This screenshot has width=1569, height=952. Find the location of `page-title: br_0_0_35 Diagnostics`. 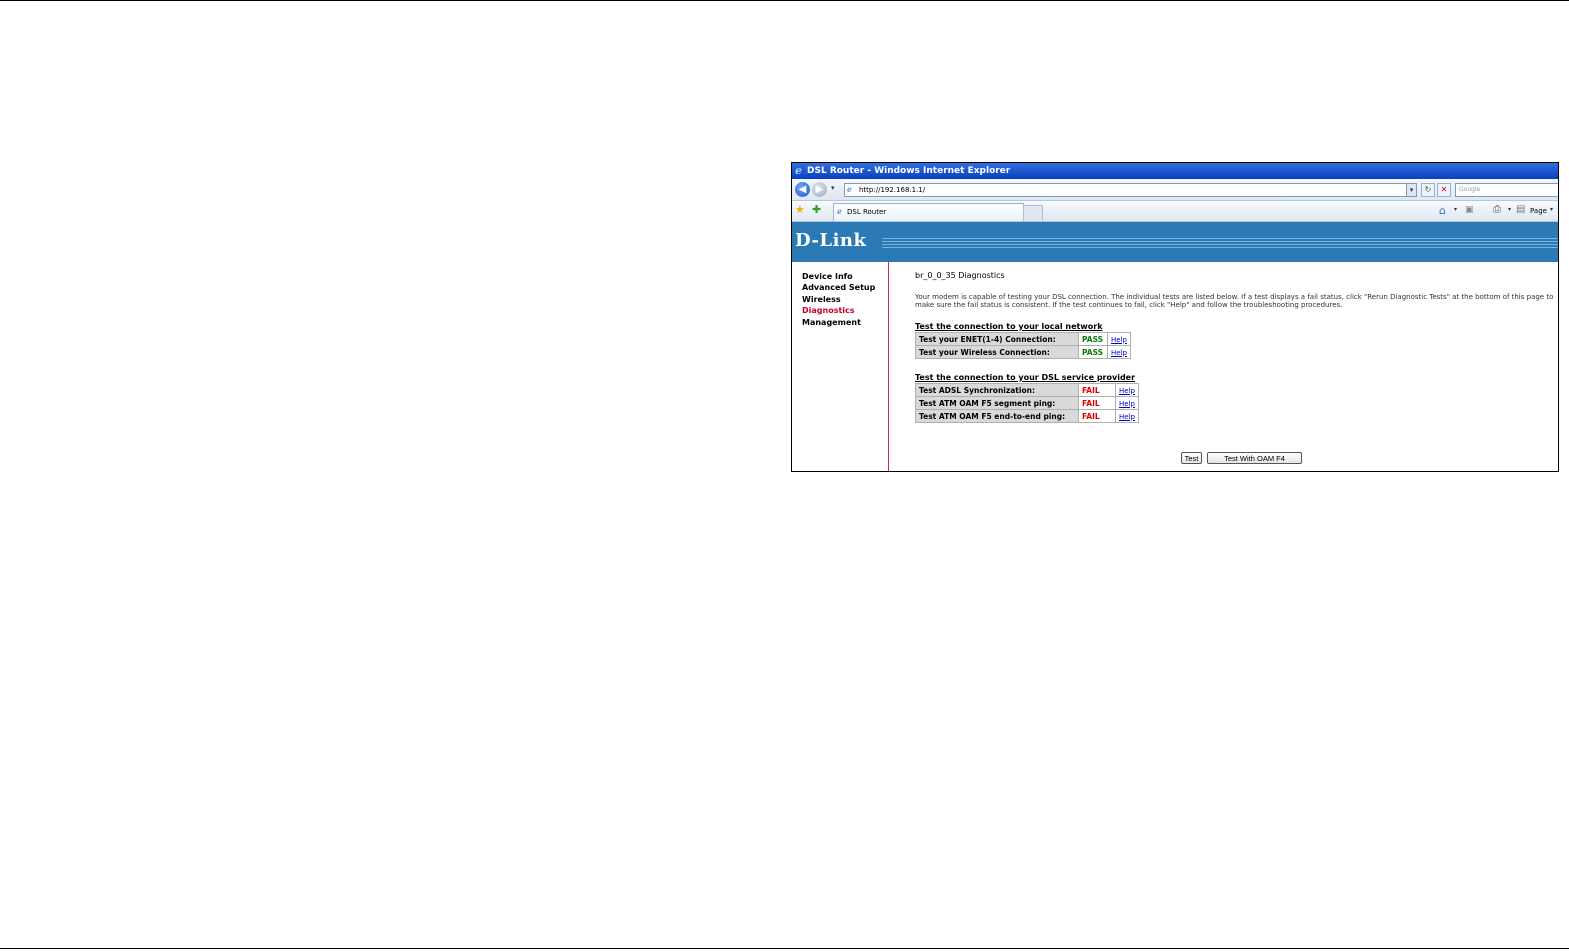

page-title: br_0_0_35 Diagnostics is located at coordinates (960, 275).